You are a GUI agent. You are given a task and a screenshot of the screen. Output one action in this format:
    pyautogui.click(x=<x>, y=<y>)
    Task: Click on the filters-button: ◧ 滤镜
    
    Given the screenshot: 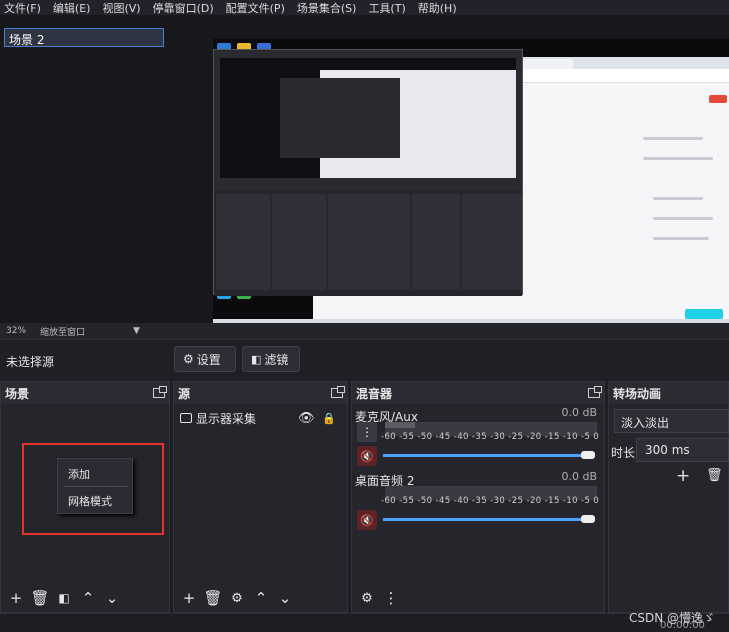 What is the action you would take?
    pyautogui.click(x=271, y=359)
    